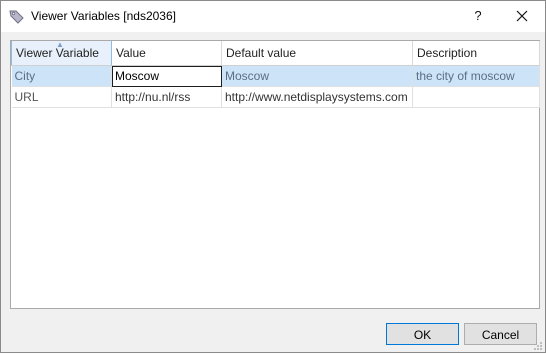 The height and width of the screenshot is (354, 546). I want to click on table-row: City Moscow Moscow the city of moscow, so click(275, 76).